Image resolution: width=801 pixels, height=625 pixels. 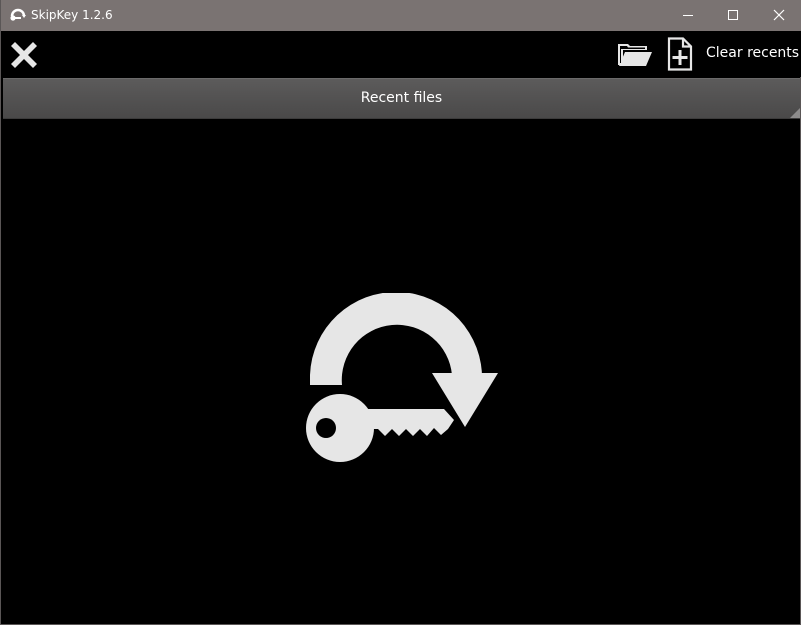 What do you see at coordinates (402, 377) in the screenshot?
I see `key-rotate-logo-icon` at bounding box center [402, 377].